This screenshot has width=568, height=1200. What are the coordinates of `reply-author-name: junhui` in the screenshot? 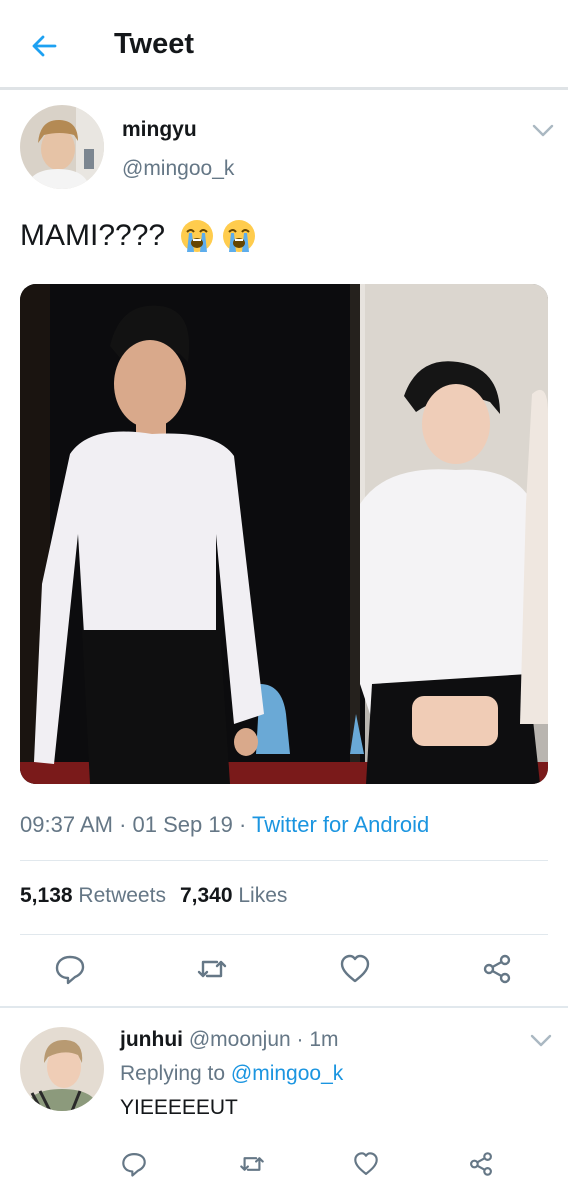 It's located at (151, 1039).